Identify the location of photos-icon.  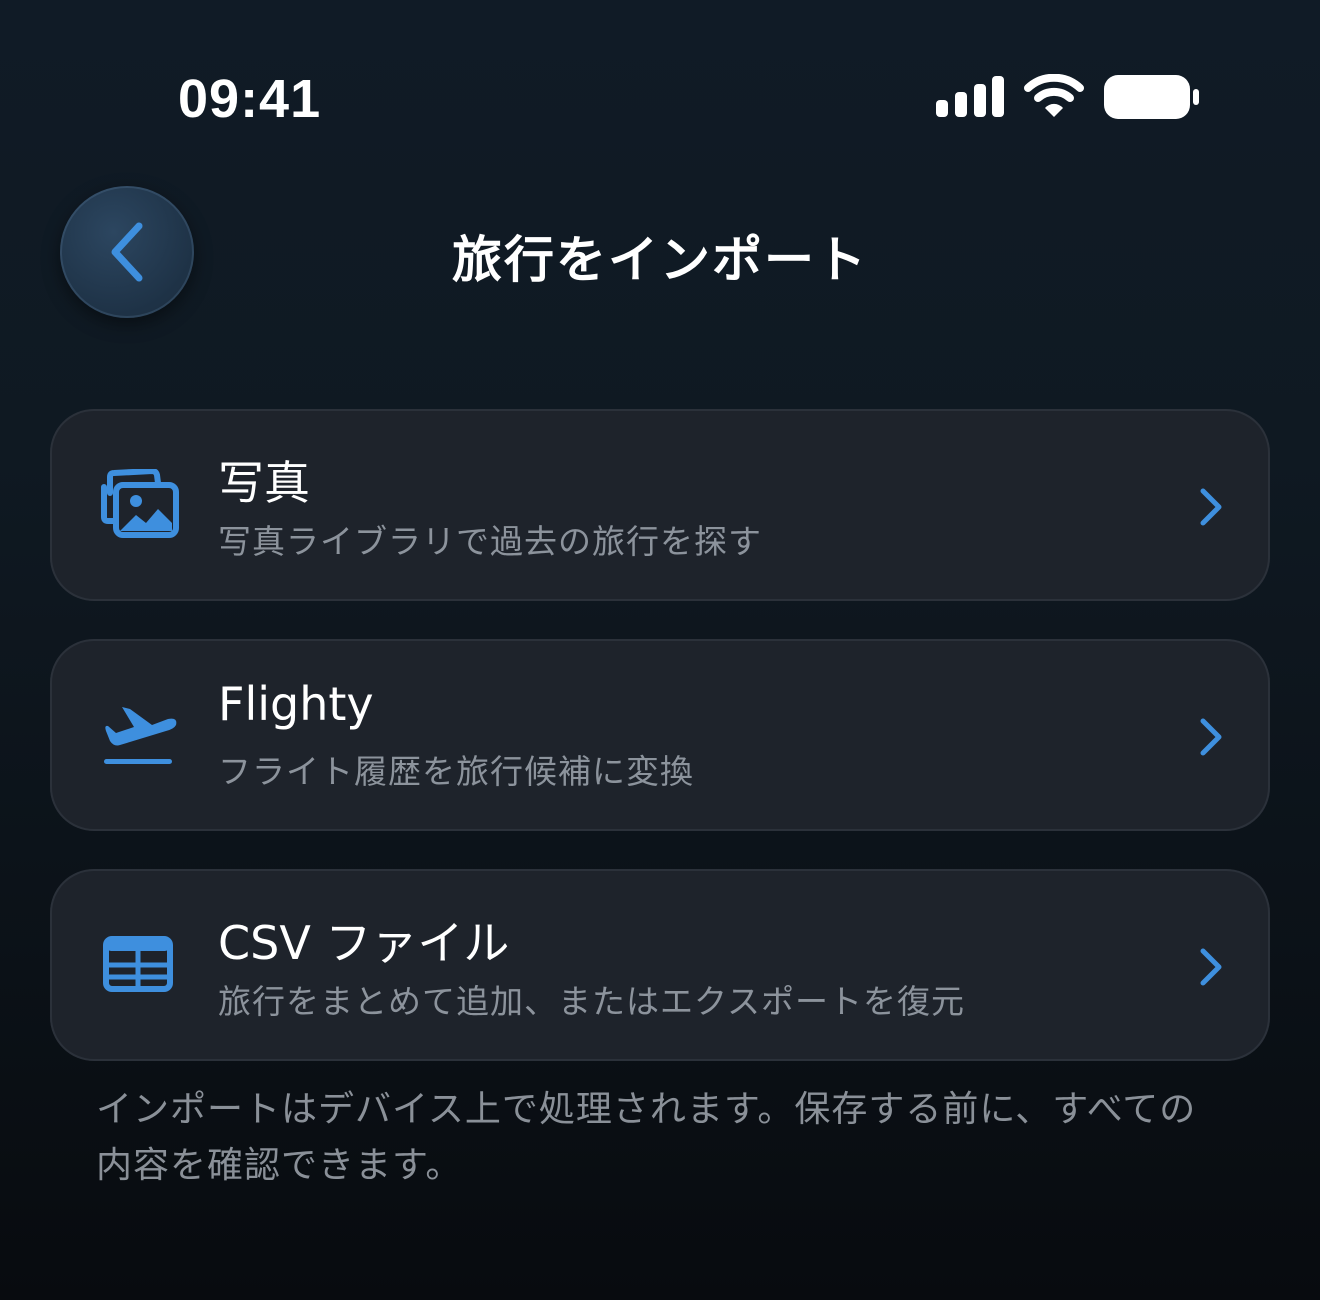
(140, 503).